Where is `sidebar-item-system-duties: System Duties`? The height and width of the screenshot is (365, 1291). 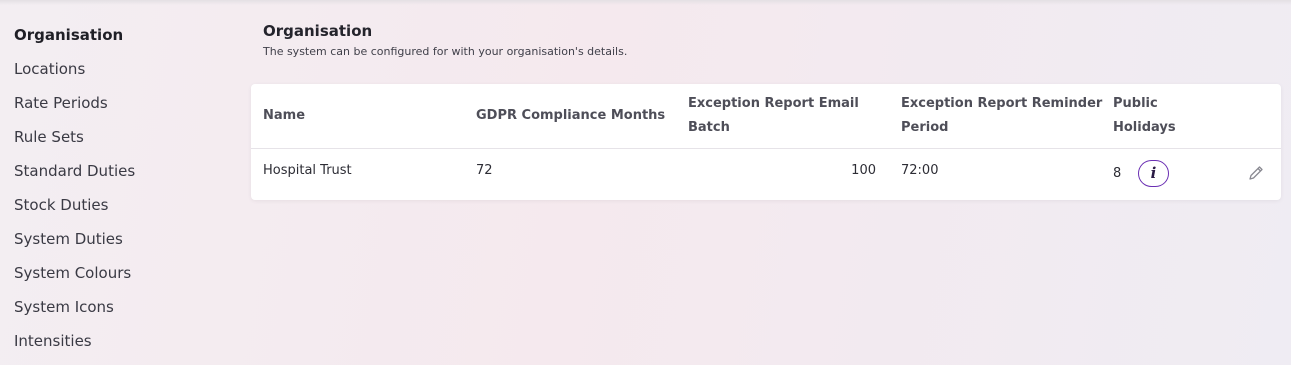 sidebar-item-system-duties: System Duties is located at coordinates (124, 243).